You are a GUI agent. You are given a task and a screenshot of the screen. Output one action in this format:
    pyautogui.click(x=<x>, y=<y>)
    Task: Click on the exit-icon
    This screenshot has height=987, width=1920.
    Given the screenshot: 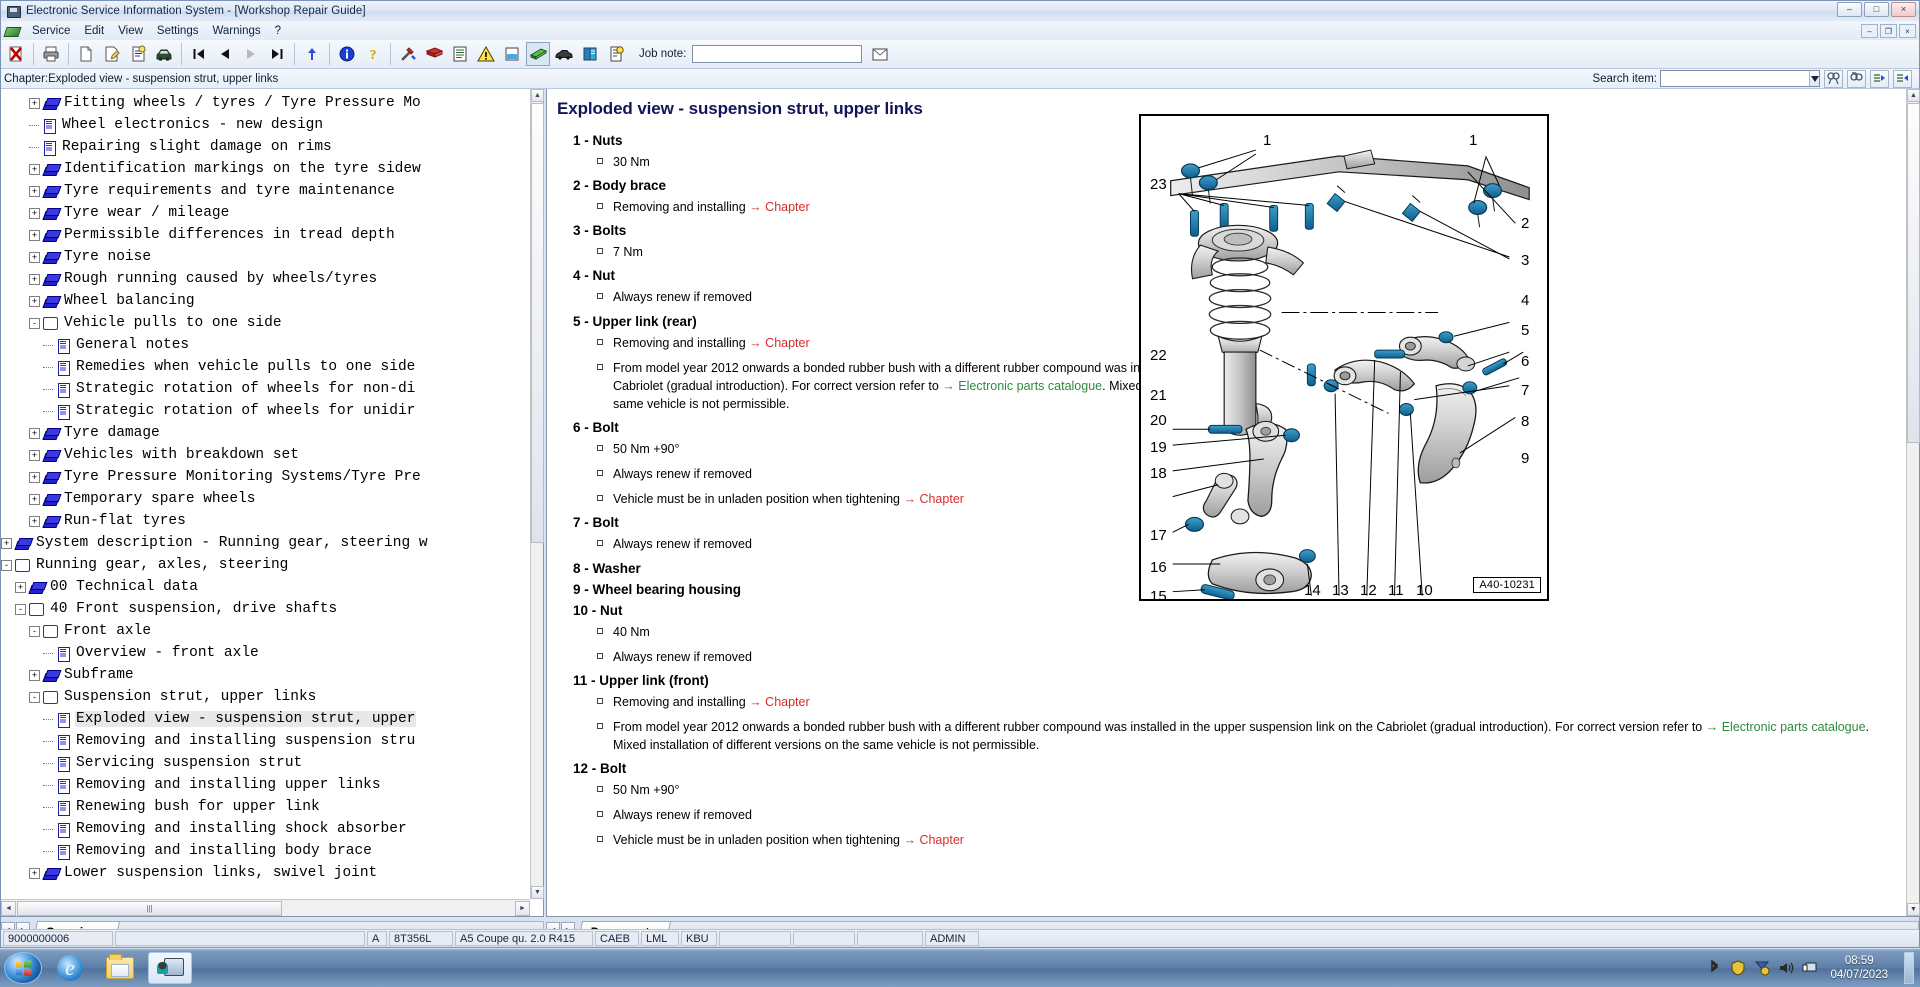 What is the action you would take?
    pyautogui.click(x=16, y=54)
    